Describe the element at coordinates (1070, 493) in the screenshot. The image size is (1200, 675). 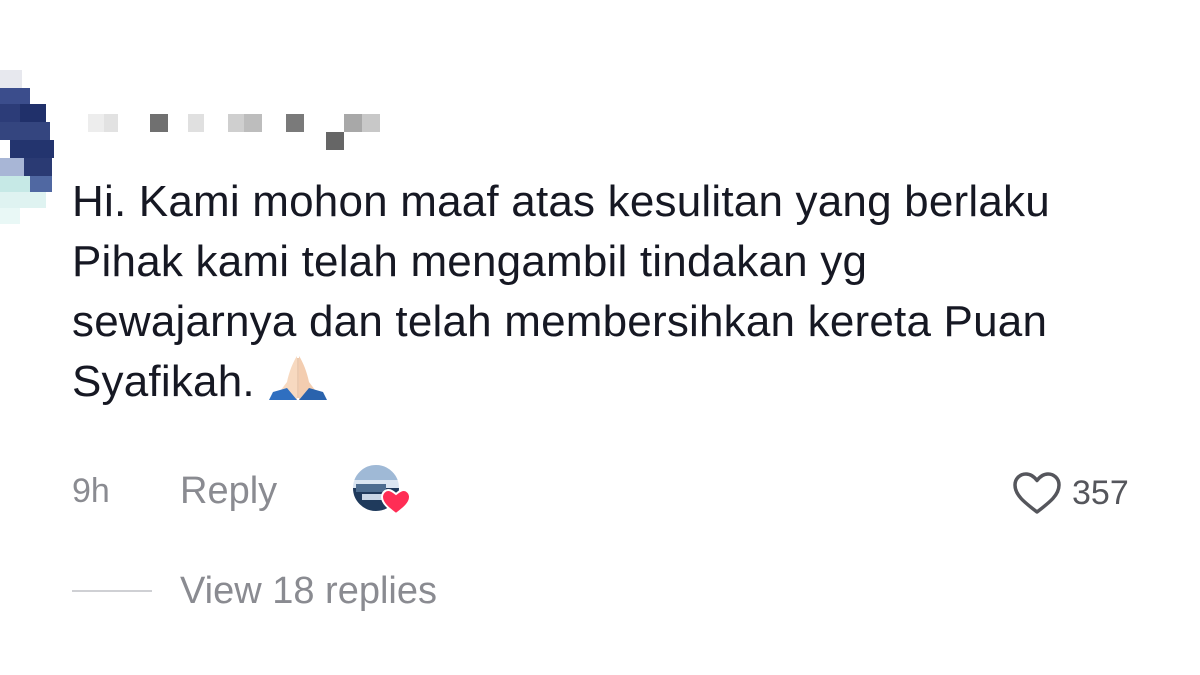
I see `like-button: 357` at that location.